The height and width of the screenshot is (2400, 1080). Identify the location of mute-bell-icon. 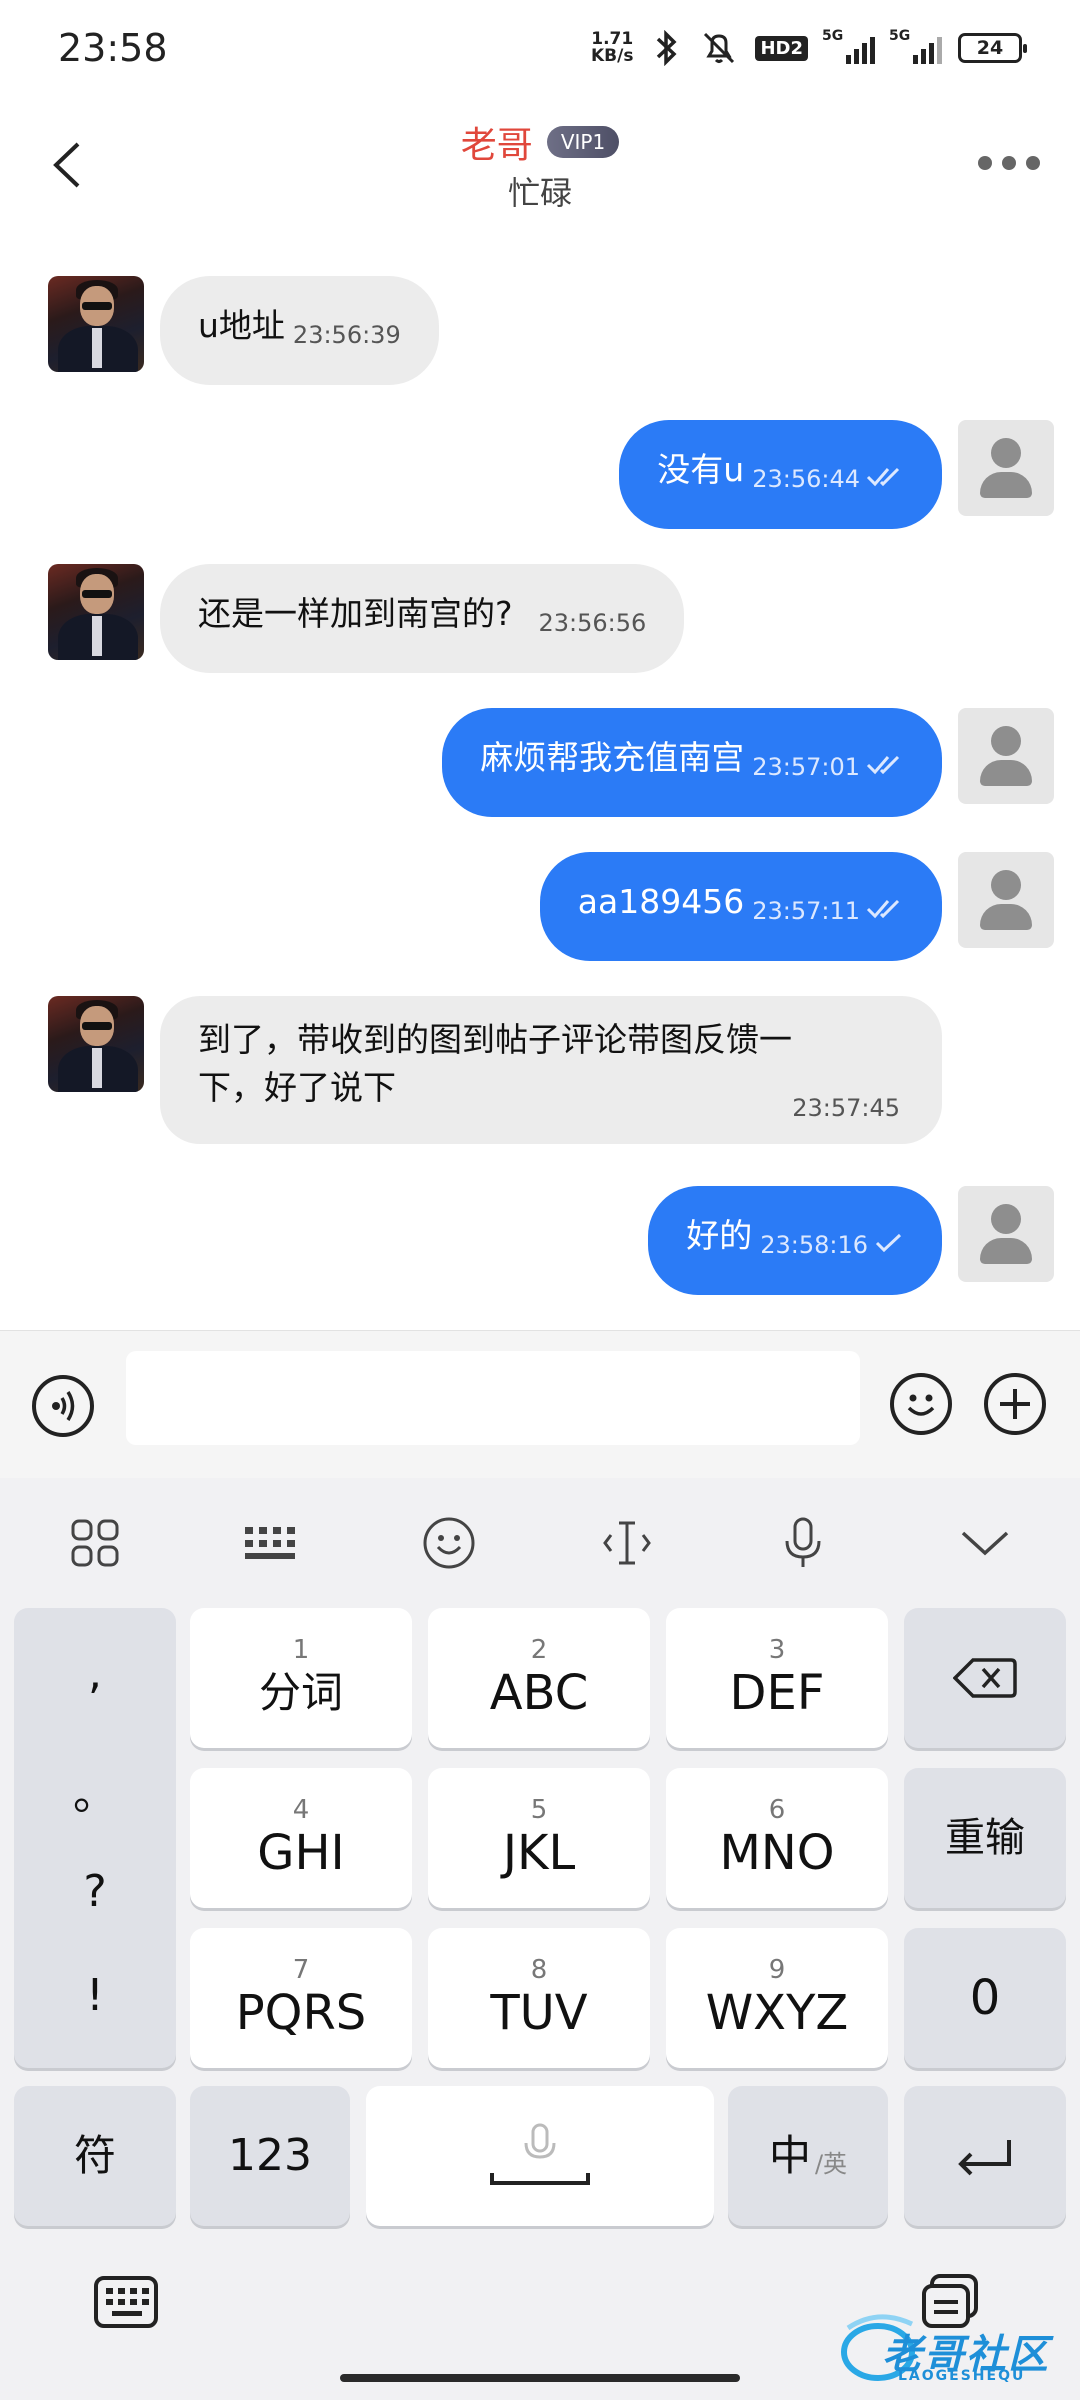
(719, 48).